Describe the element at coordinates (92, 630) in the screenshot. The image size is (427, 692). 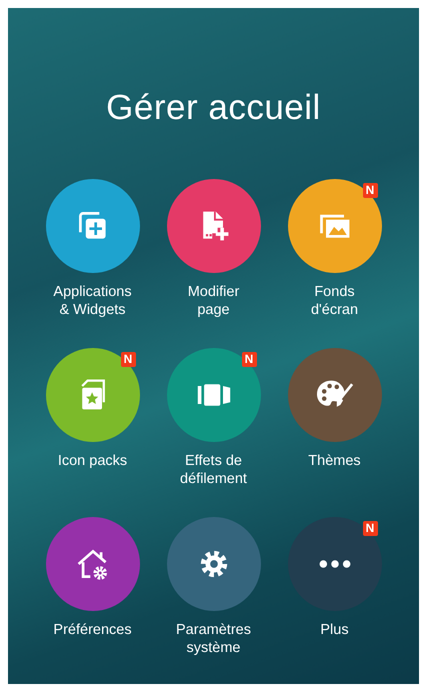
I see `shortcut-label: Préférences` at that location.